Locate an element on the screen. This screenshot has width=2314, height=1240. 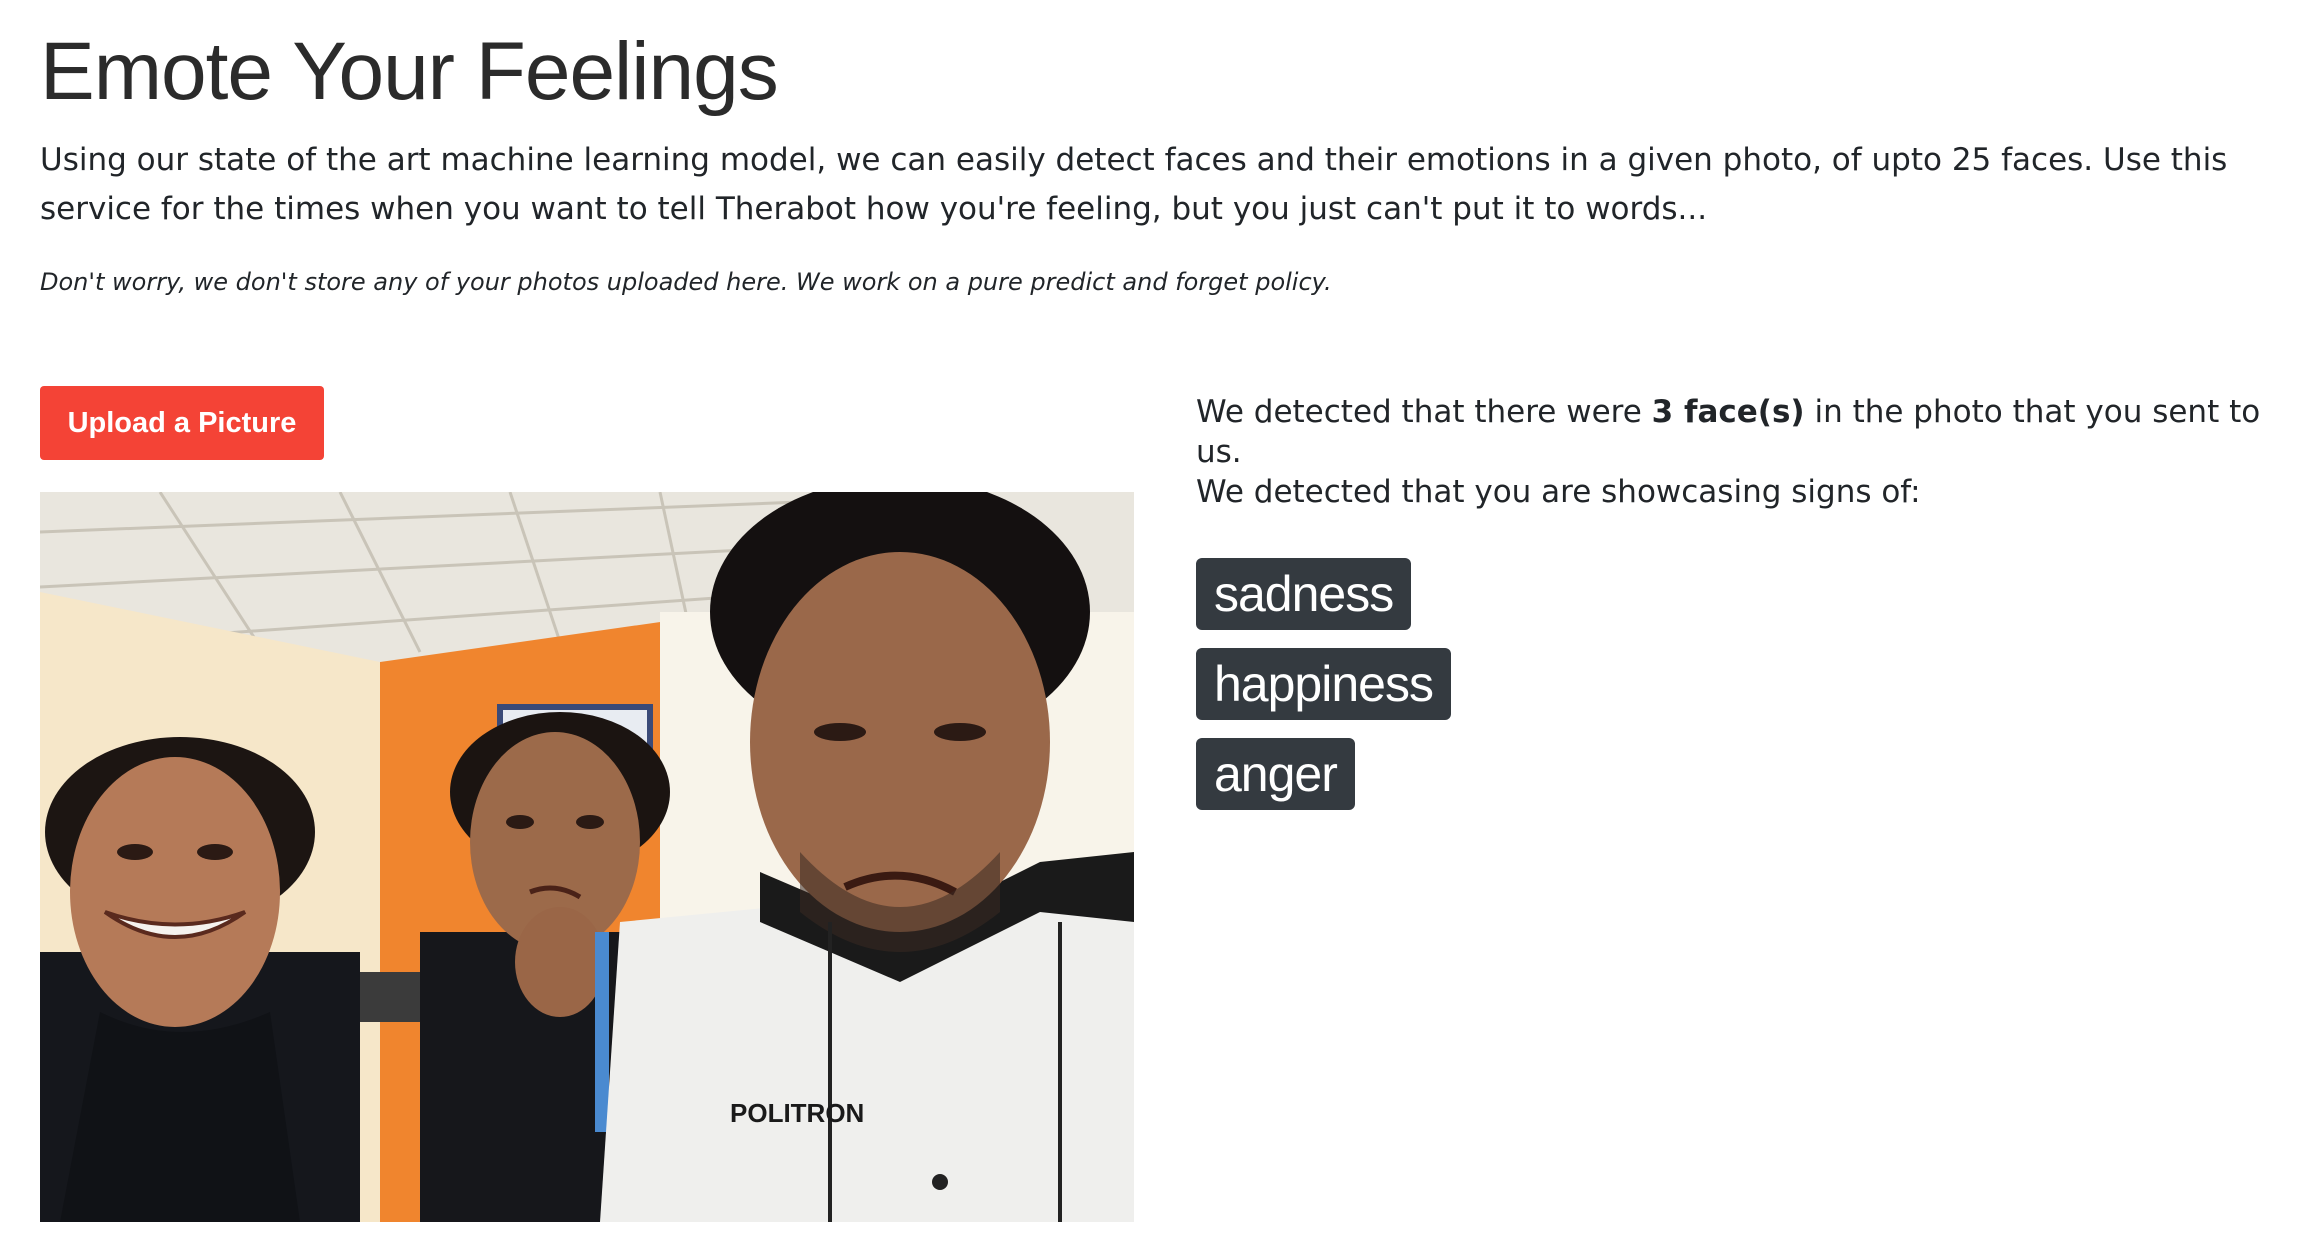
emotion-badge-sadness: sadness is located at coordinates (1304, 594).